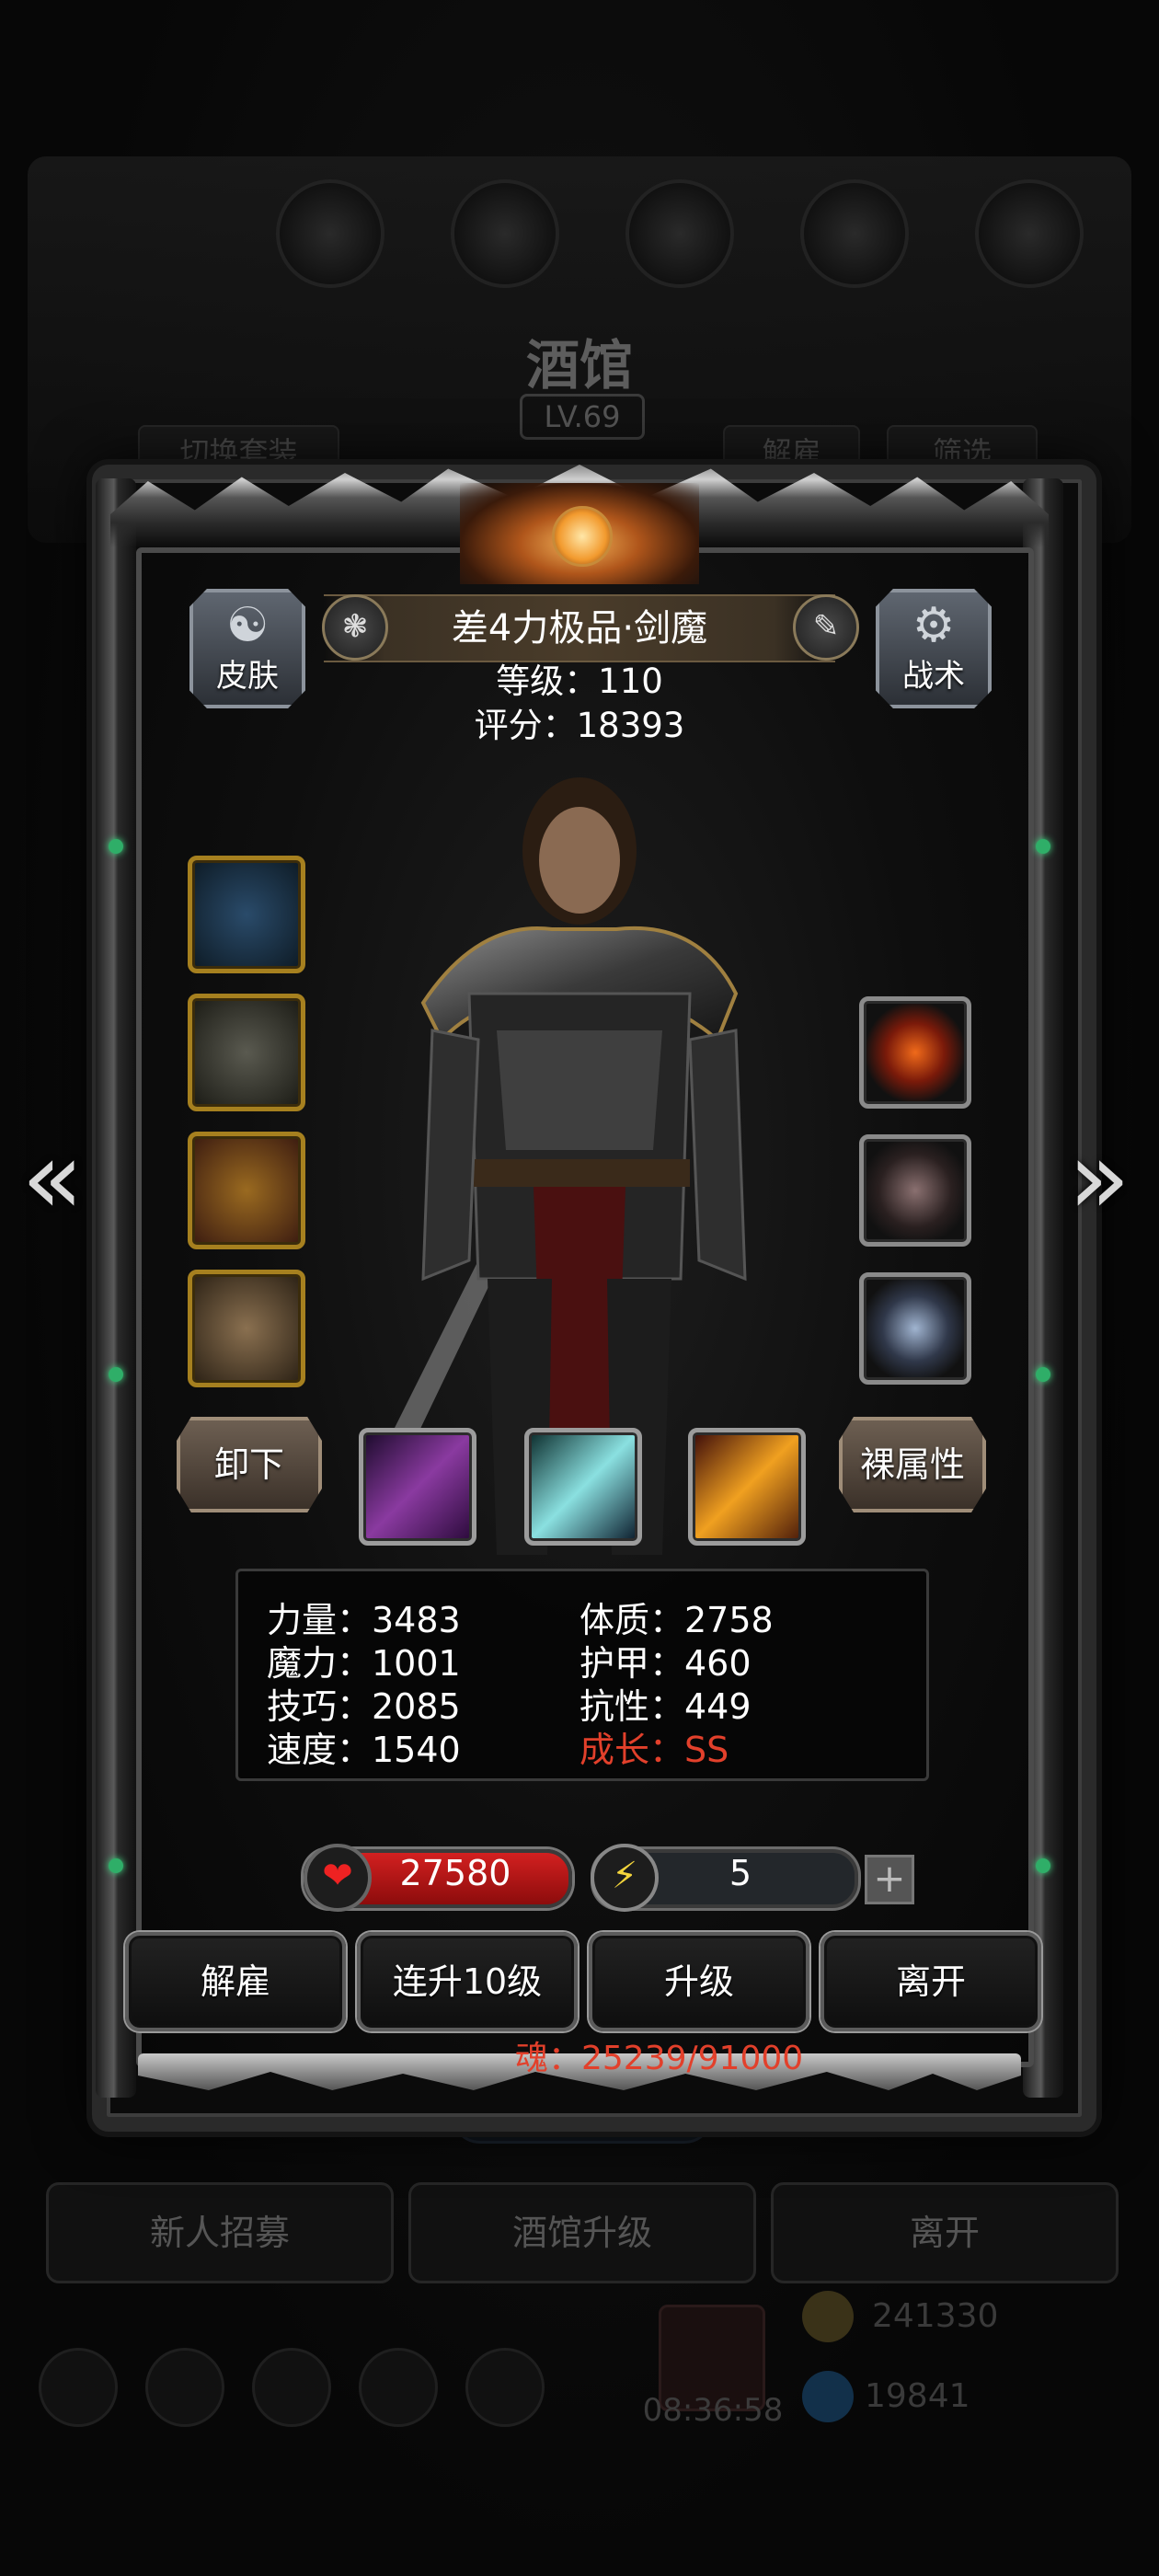  What do you see at coordinates (338, 1878) in the screenshot?
I see `heart-icon: ❤` at bounding box center [338, 1878].